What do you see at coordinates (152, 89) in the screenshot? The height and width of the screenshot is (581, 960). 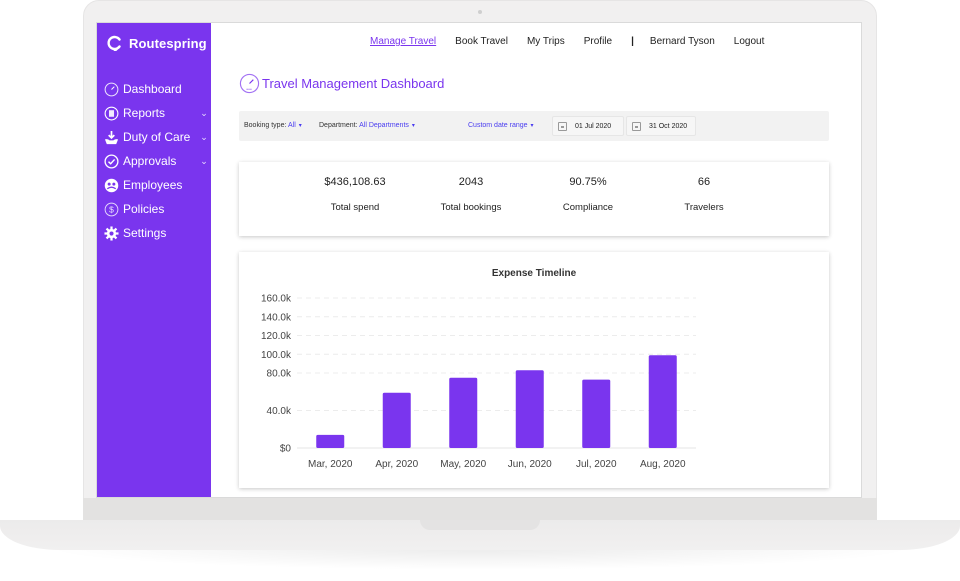 I see `sidebar-item-label: Dashboard` at bounding box center [152, 89].